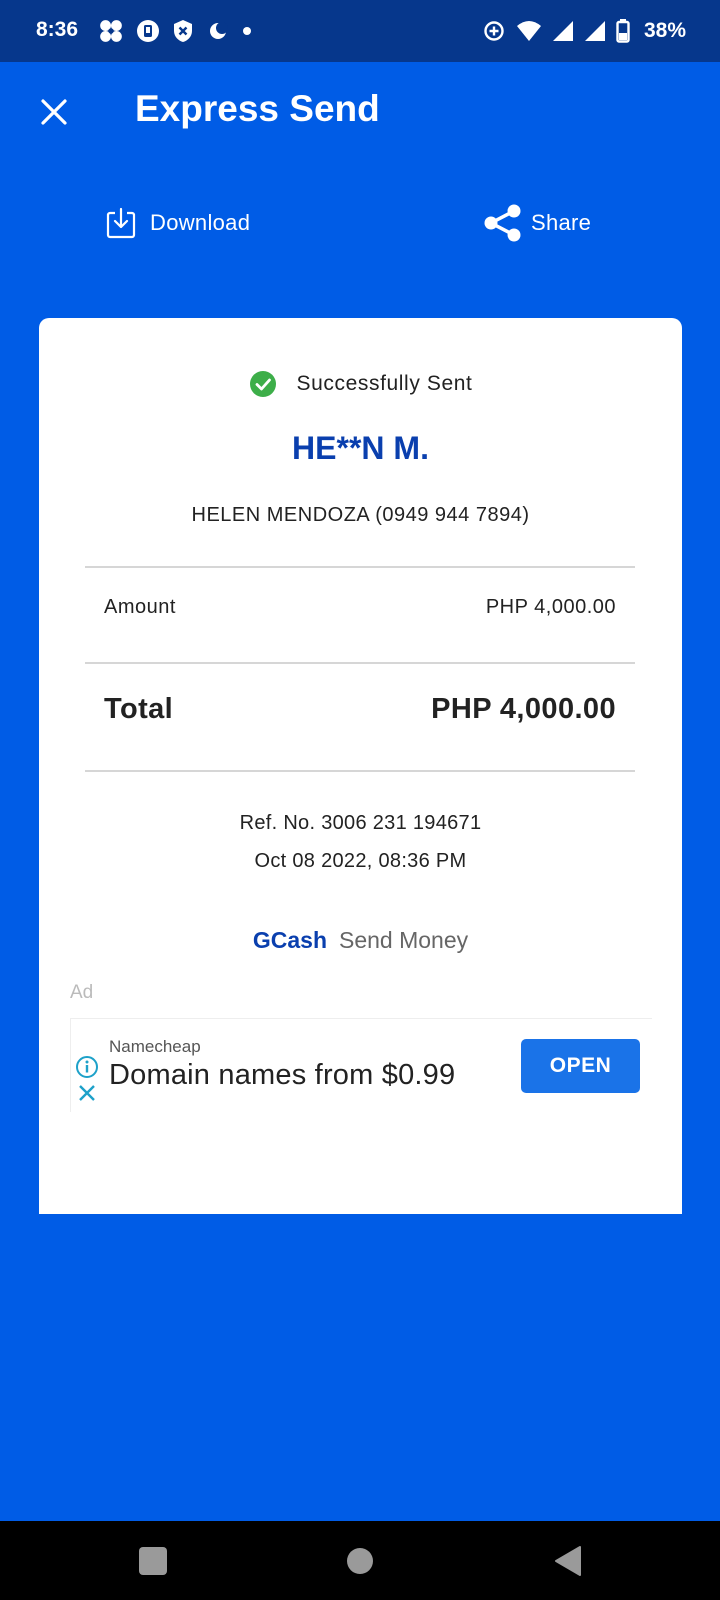 The width and height of the screenshot is (720, 1600). What do you see at coordinates (384, 383) in the screenshot?
I see `status-text: Successfully Sent` at bounding box center [384, 383].